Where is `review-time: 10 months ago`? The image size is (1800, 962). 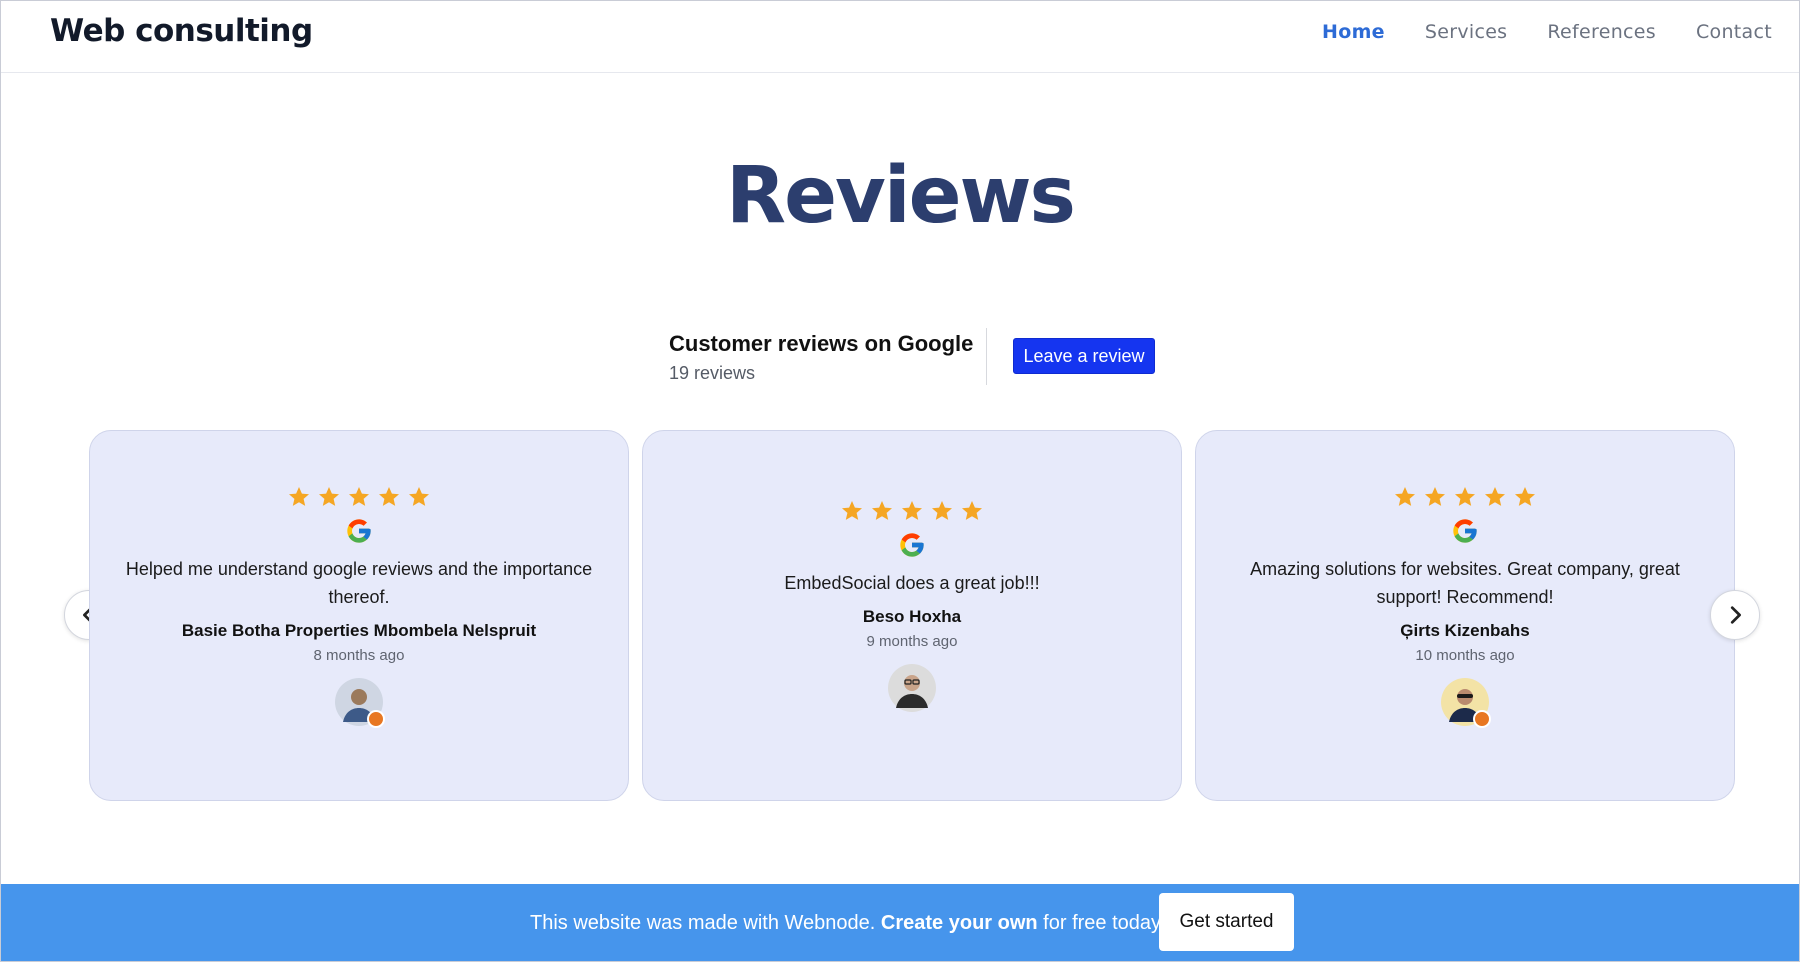
review-time: 10 months ago is located at coordinates (1465, 655).